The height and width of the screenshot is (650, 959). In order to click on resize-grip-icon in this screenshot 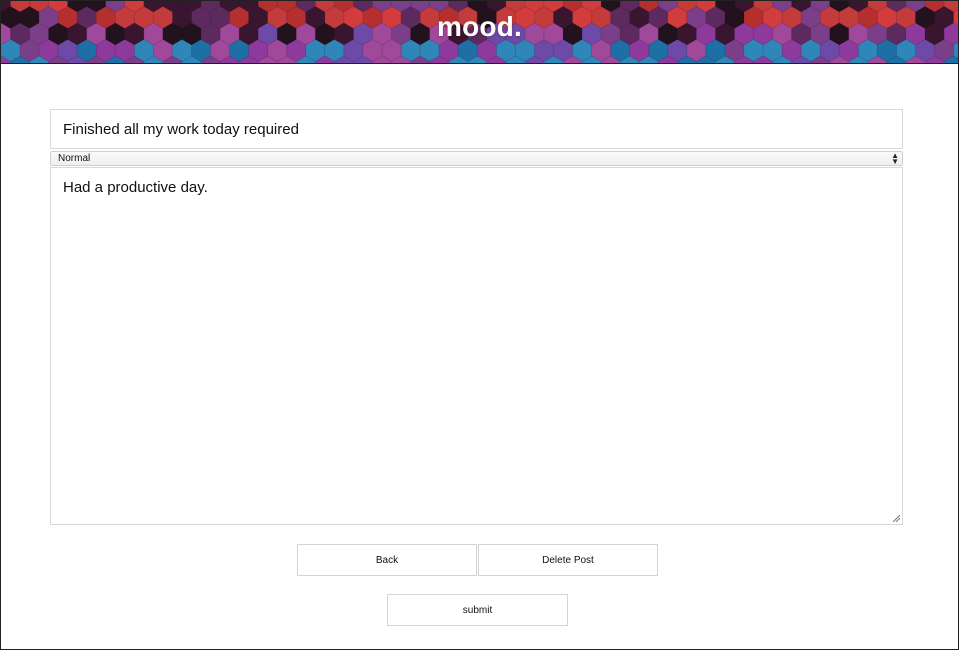, I will do `click(896, 518)`.